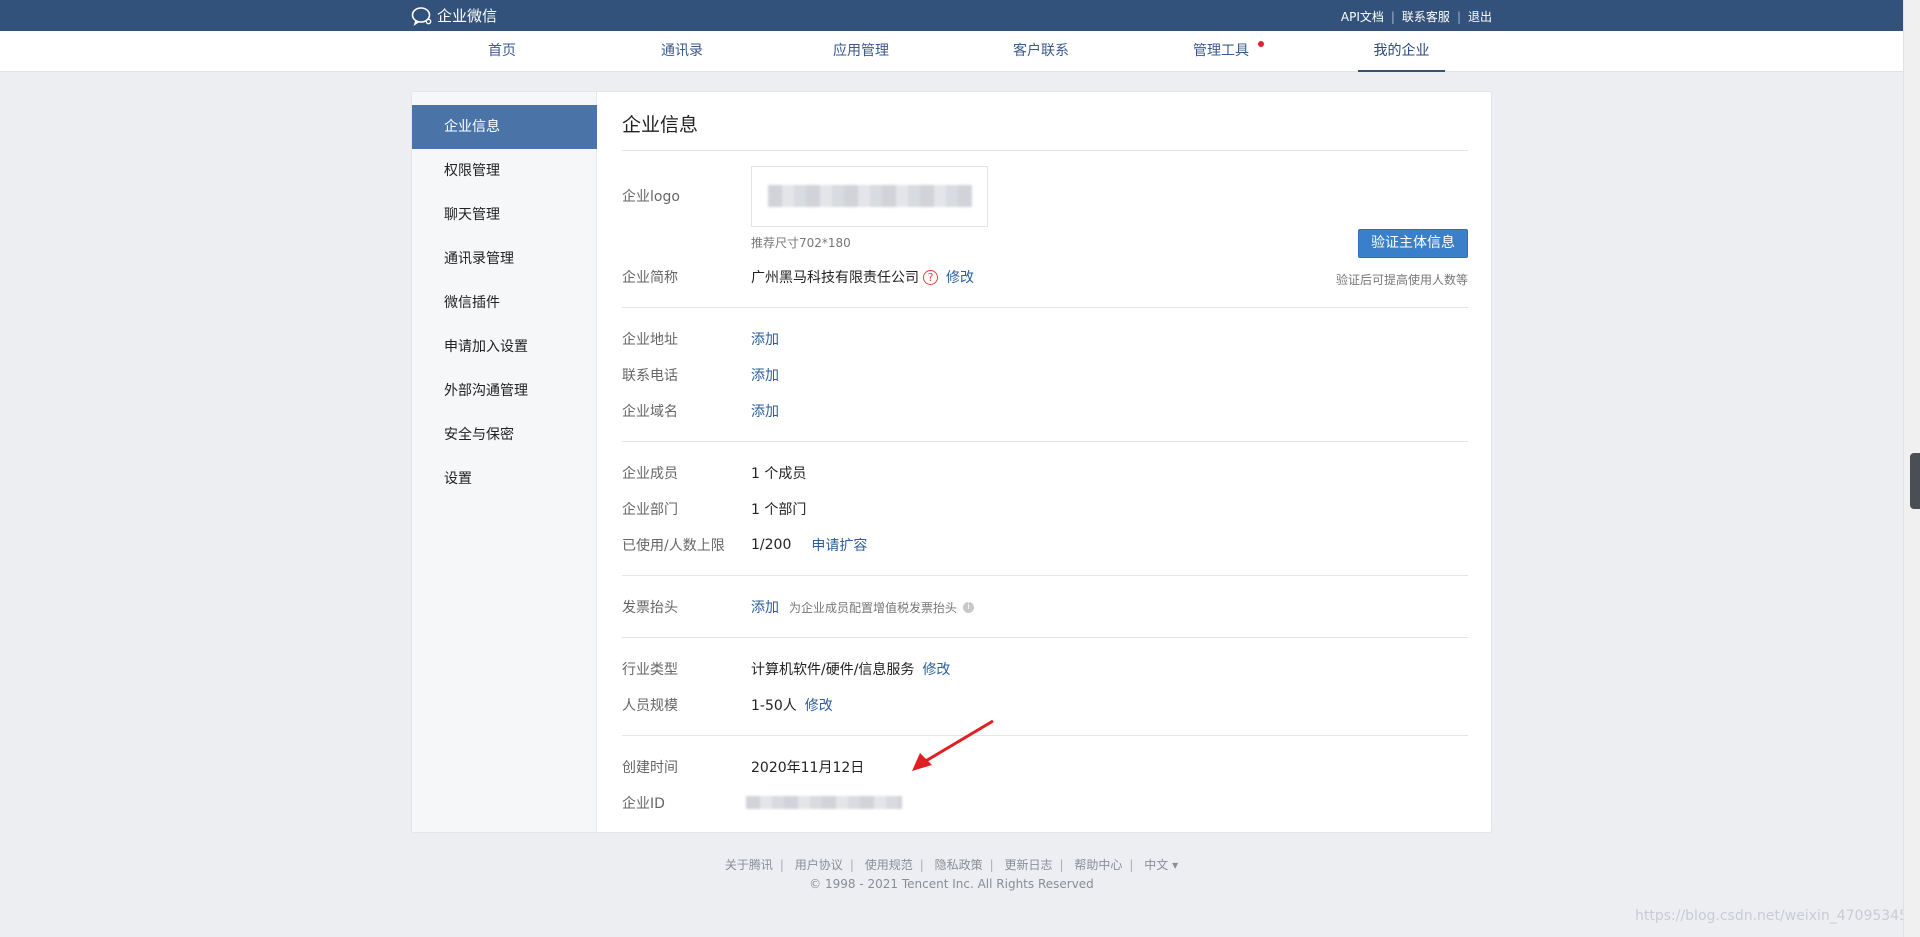 The height and width of the screenshot is (937, 1920). I want to click on brand-logo: 企业微信, so click(454, 15).